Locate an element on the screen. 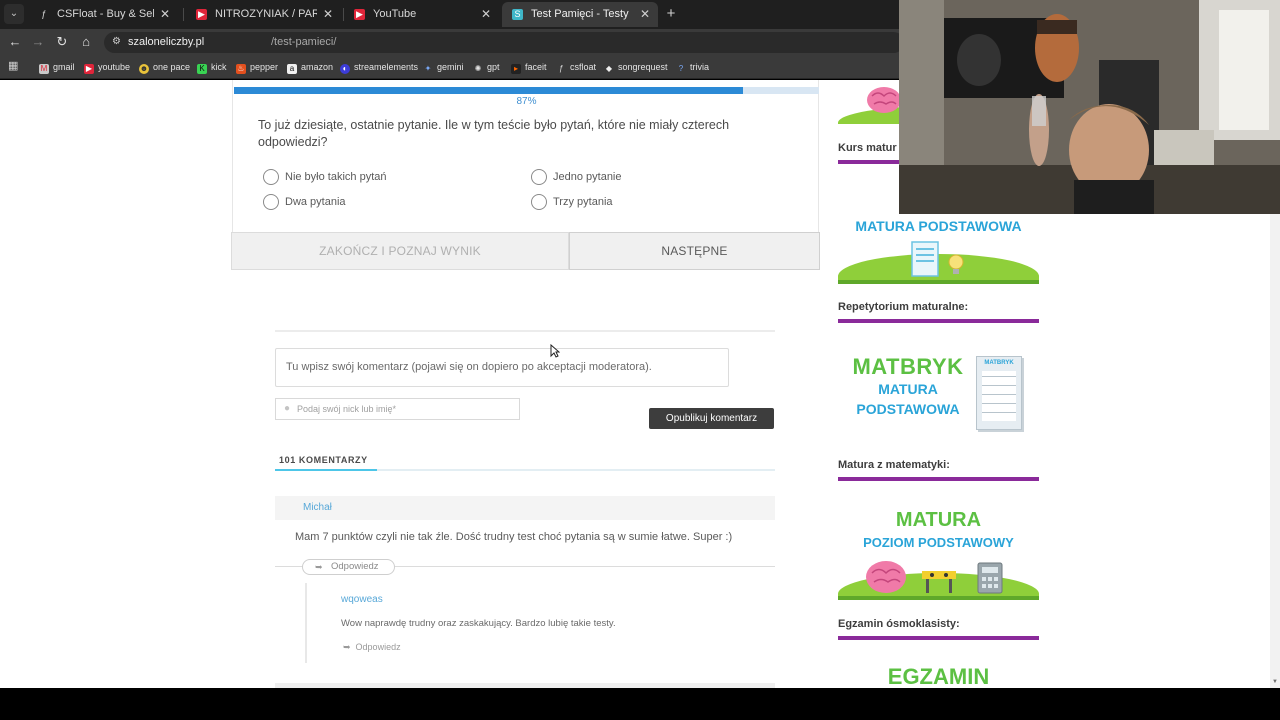 Image resolution: width=1280 pixels, height=720 pixels. bookmark-gmail: Mgmail is located at coordinates (57, 67).